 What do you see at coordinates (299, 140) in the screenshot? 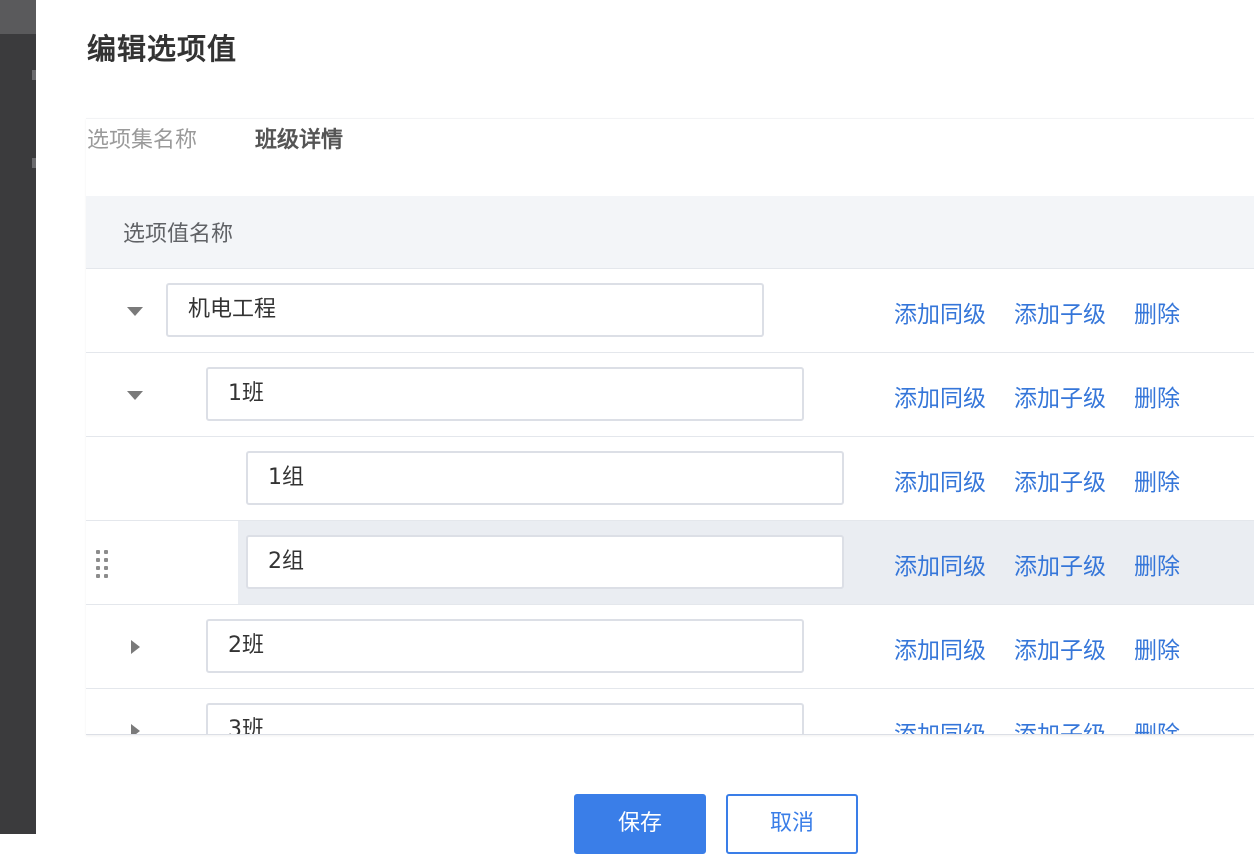
I see `option-set-name-value: 班级详情` at bounding box center [299, 140].